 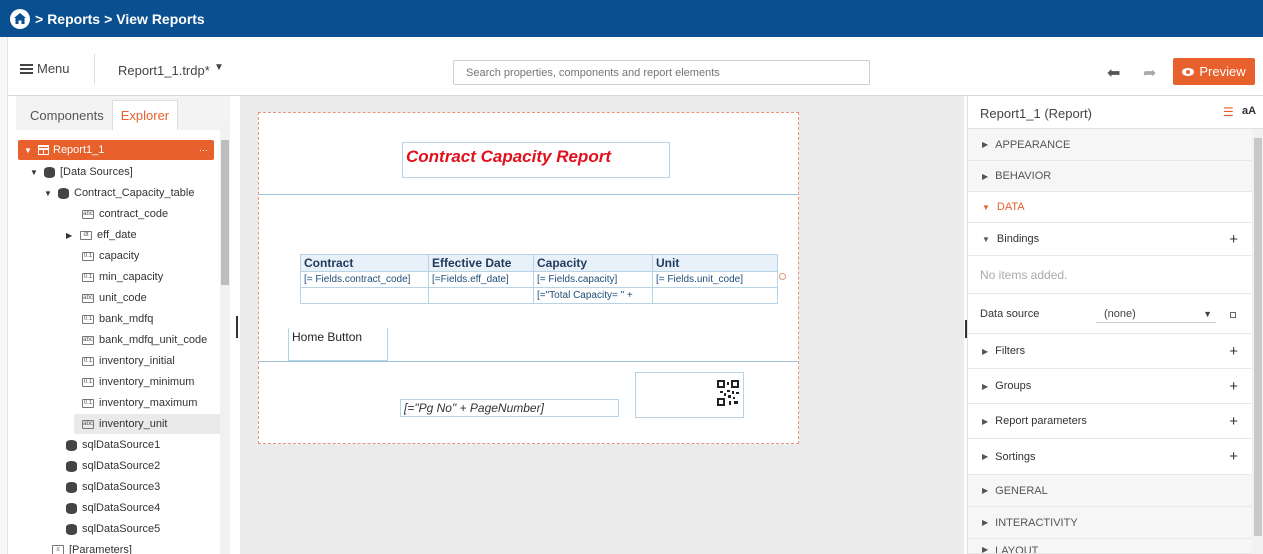 What do you see at coordinates (128, 361) in the screenshot?
I see `tree-item-field: 0.1 inventory_initial` at bounding box center [128, 361].